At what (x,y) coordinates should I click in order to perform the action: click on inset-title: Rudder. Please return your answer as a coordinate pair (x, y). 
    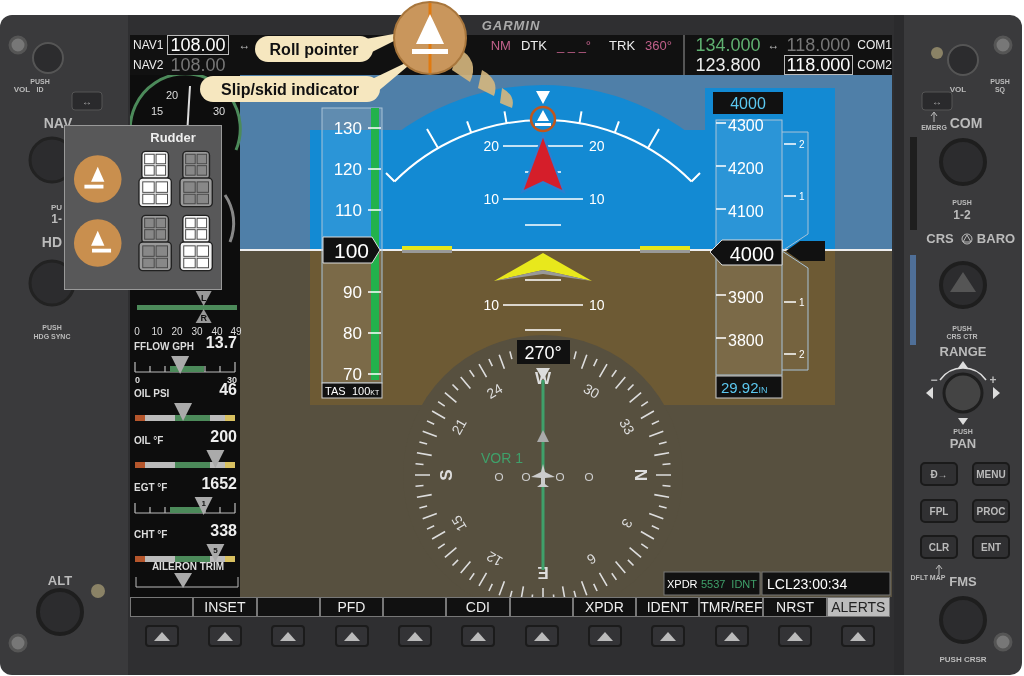
    Looking at the image, I should click on (173, 137).